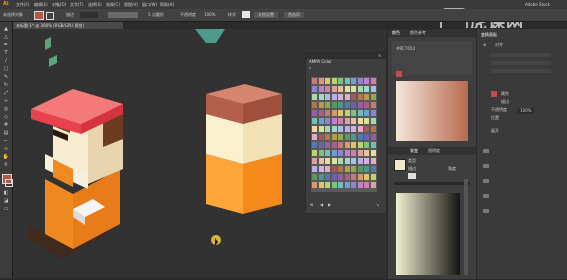 The width and height of the screenshot is (567, 280). I want to click on variable-width-dropdown, so click(123, 15).